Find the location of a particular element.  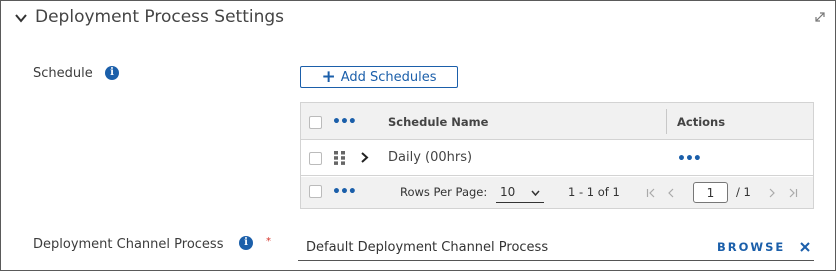

column-header-actions: Actions is located at coordinates (701, 122).